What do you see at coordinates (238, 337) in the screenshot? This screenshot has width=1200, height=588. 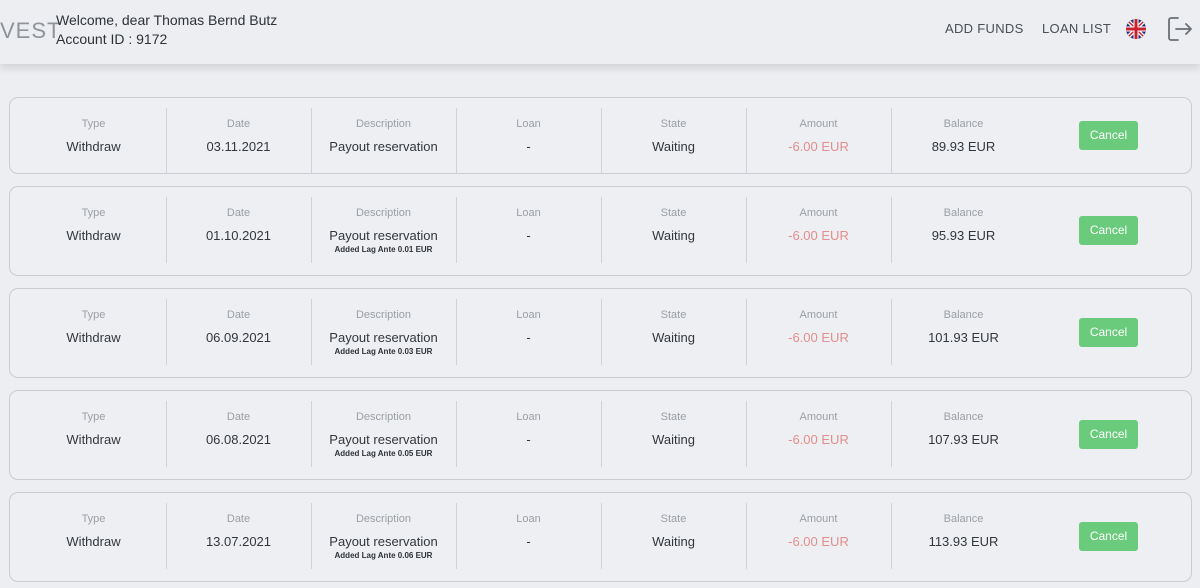 I see `date-value: 06.09.2021` at bounding box center [238, 337].